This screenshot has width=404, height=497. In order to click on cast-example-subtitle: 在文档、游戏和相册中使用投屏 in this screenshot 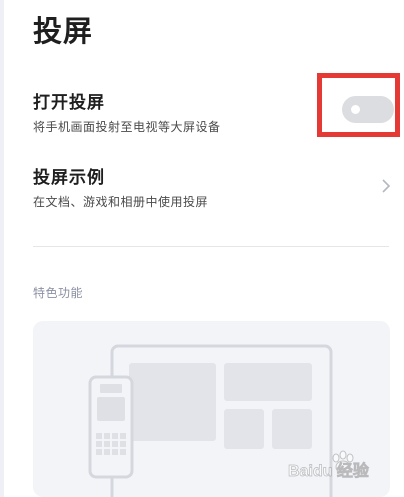, I will do `click(121, 202)`.